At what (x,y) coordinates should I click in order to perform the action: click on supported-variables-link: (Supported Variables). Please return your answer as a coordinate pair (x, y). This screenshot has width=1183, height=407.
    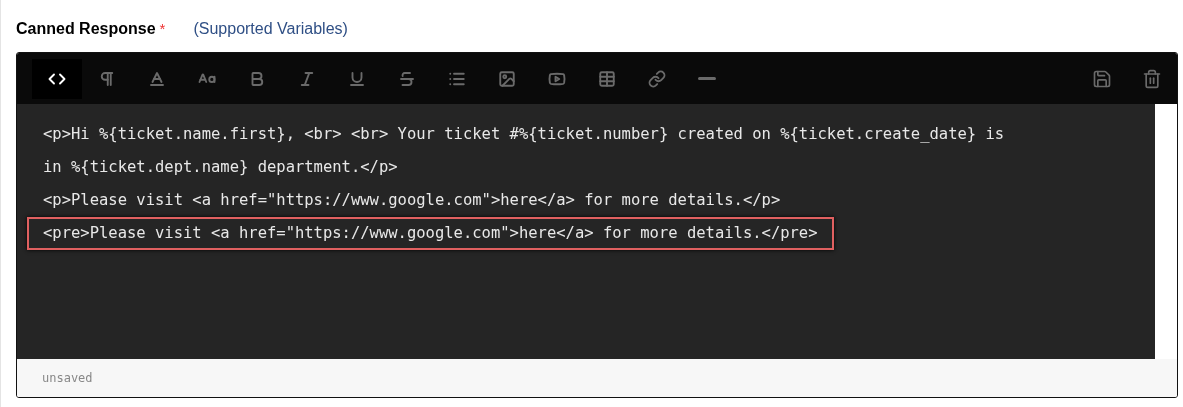
    Looking at the image, I should click on (270, 29).